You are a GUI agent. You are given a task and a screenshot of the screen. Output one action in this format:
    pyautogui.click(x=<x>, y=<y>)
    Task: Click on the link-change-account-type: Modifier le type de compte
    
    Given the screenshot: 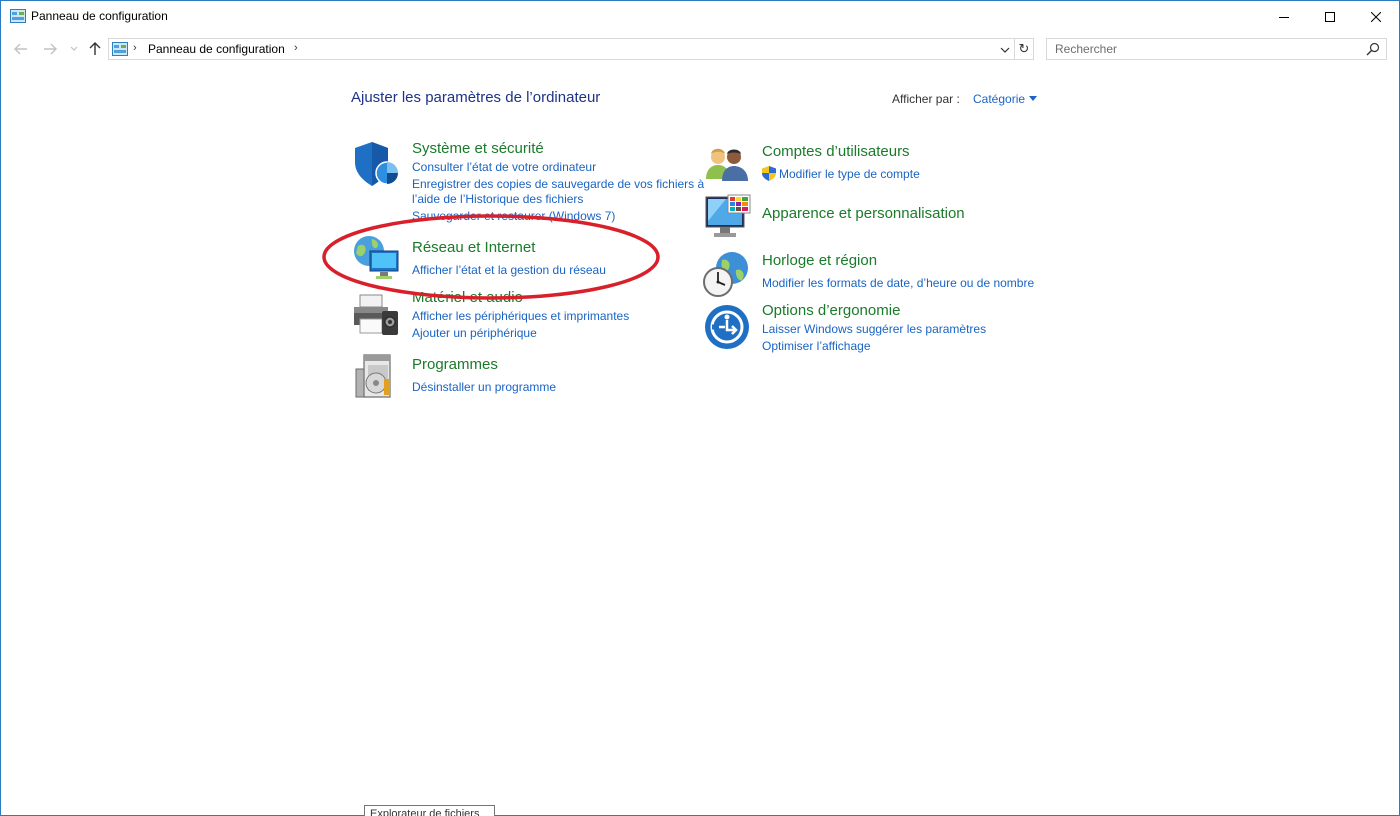 What is the action you would take?
    pyautogui.click(x=849, y=174)
    